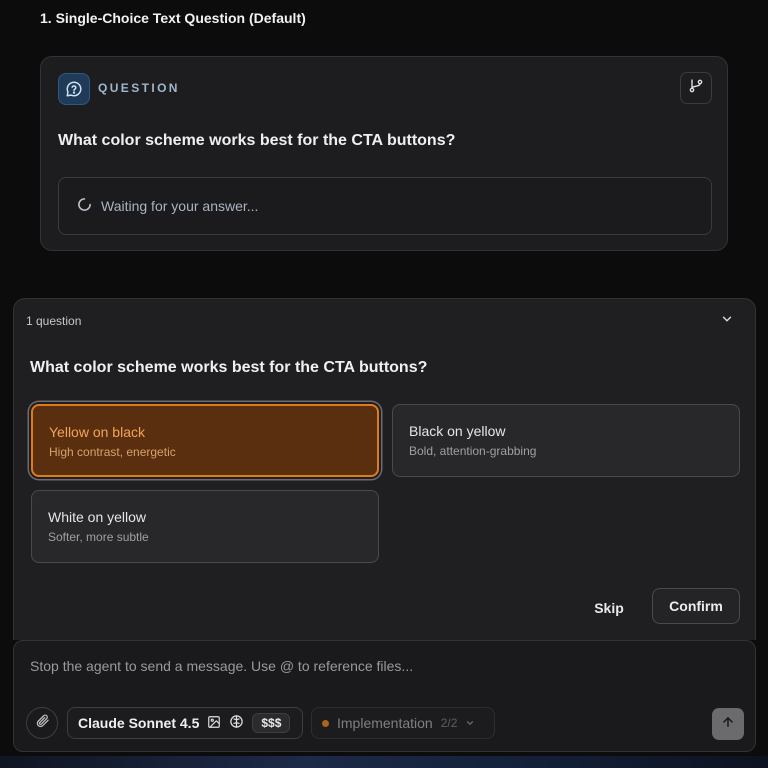 This screenshot has height=768, width=768. What do you see at coordinates (449, 723) in the screenshot?
I see `mode-count: 2/2` at bounding box center [449, 723].